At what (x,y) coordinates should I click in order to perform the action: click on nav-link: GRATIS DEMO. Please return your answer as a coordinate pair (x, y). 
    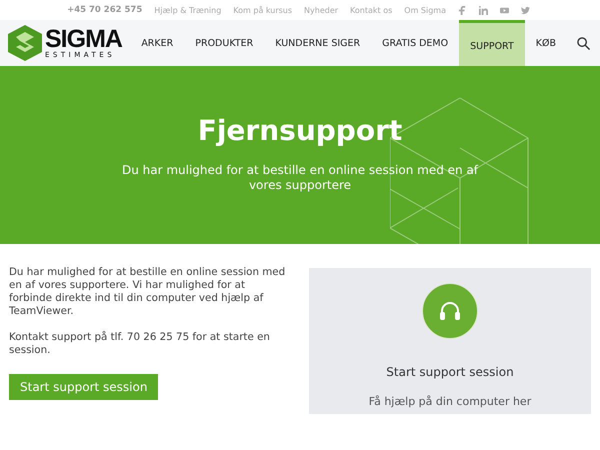
    Looking at the image, I should click on (415, 43).